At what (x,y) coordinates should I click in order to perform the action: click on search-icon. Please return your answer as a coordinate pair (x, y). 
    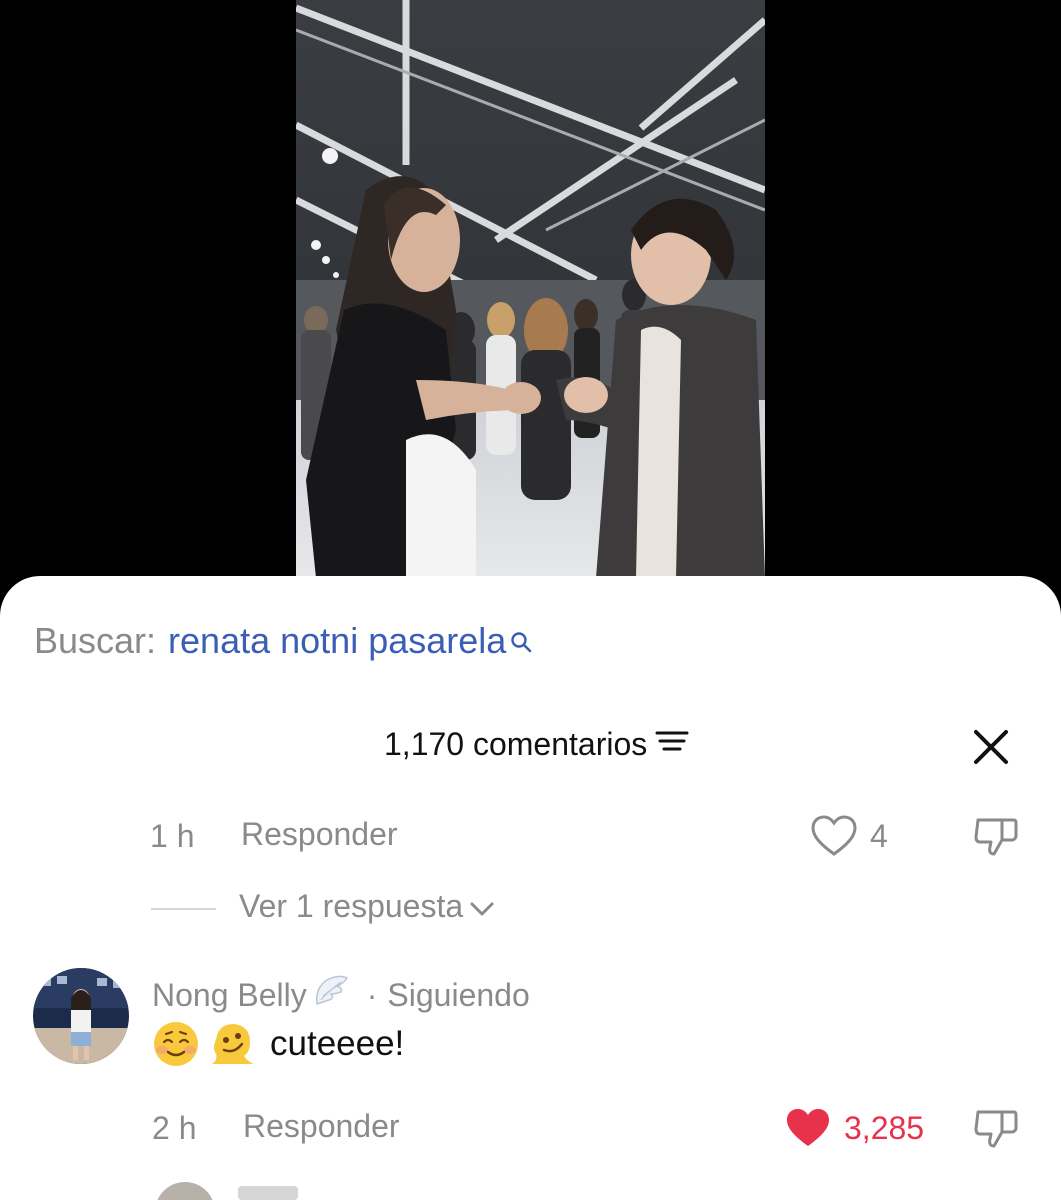
    Looking at the image, I should click on (522, 643).